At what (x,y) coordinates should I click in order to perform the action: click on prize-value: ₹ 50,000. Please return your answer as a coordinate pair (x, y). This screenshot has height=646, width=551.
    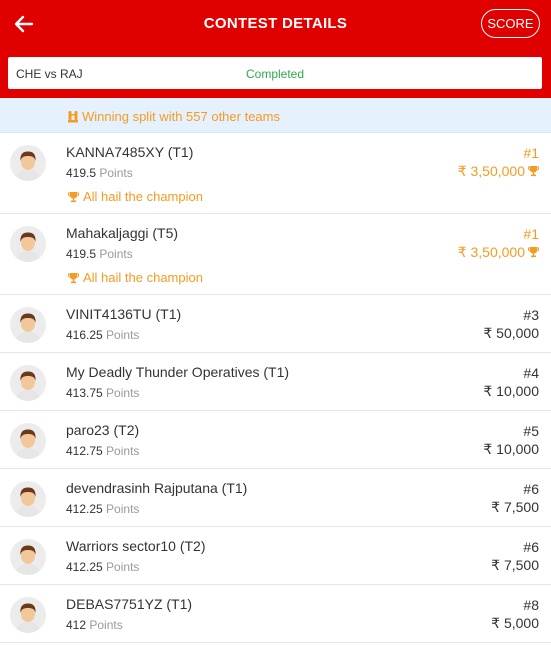
    Looking at the image, I should click on (511, 333).